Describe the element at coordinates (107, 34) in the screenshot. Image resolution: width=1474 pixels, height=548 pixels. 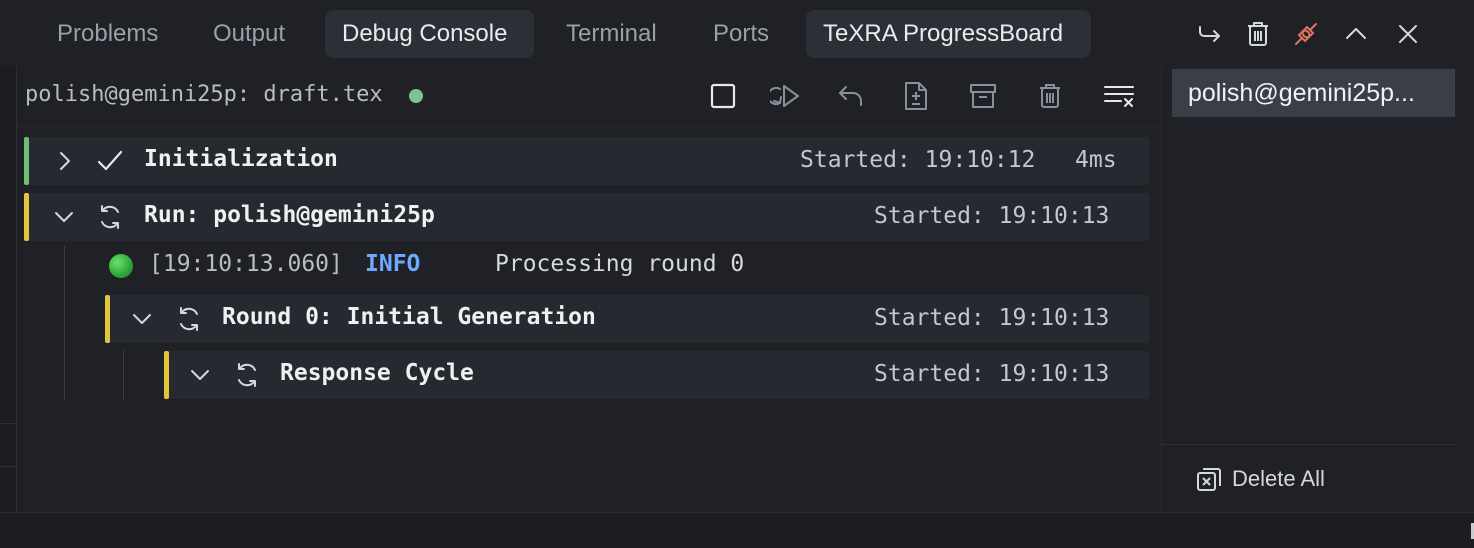
I see `tab-problems: Problems` at that location.